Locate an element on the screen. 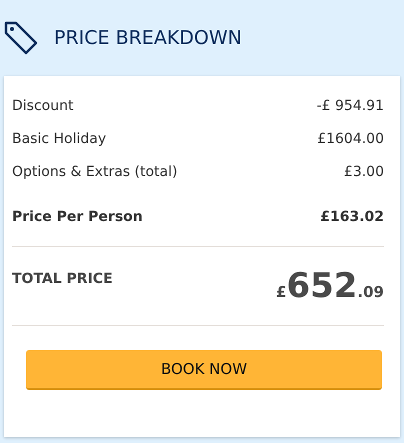 Image resolution: width=404 pixels, height=443 pixels. price-value: £1604.00 is located at coordinates (350, 139).